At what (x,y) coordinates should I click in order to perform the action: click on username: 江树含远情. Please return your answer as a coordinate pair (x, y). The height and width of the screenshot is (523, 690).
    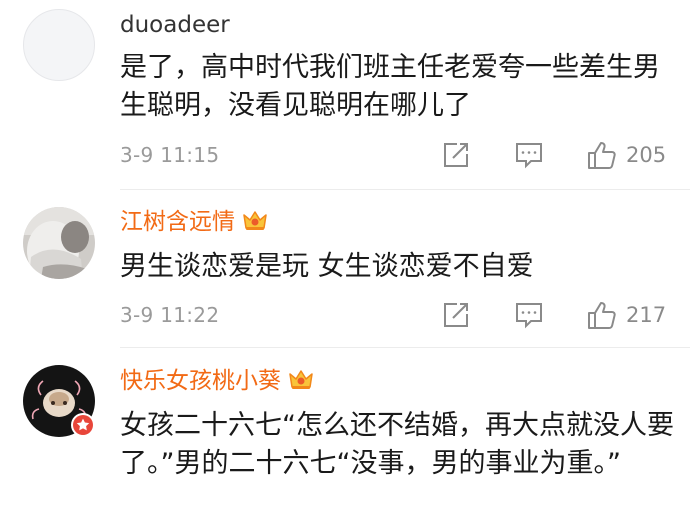
    Looking at the image, I should click on (194, 224).